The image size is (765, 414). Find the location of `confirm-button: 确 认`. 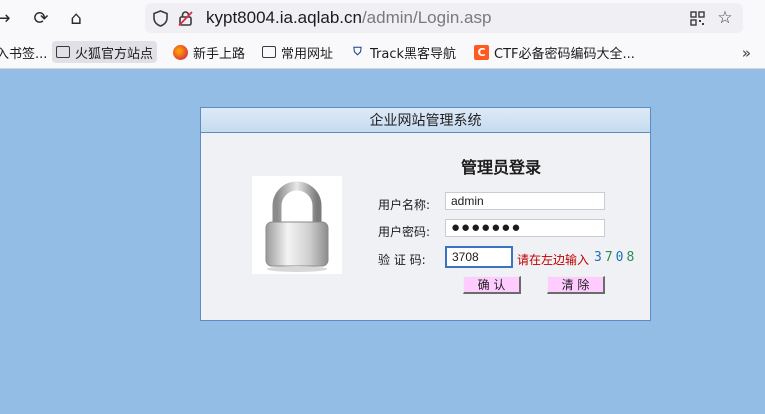

confirm-button: 确 认 is located at coordinates (492, 285).